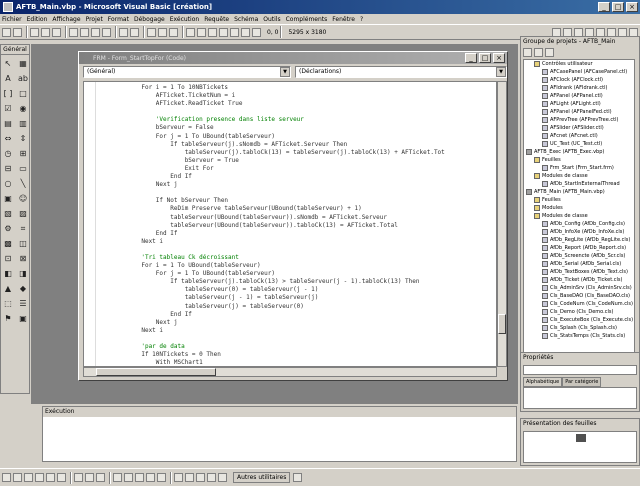 The width and height of the screenshot is (640, 486). I want to click on project-explorer-icon, so click(190, 32).